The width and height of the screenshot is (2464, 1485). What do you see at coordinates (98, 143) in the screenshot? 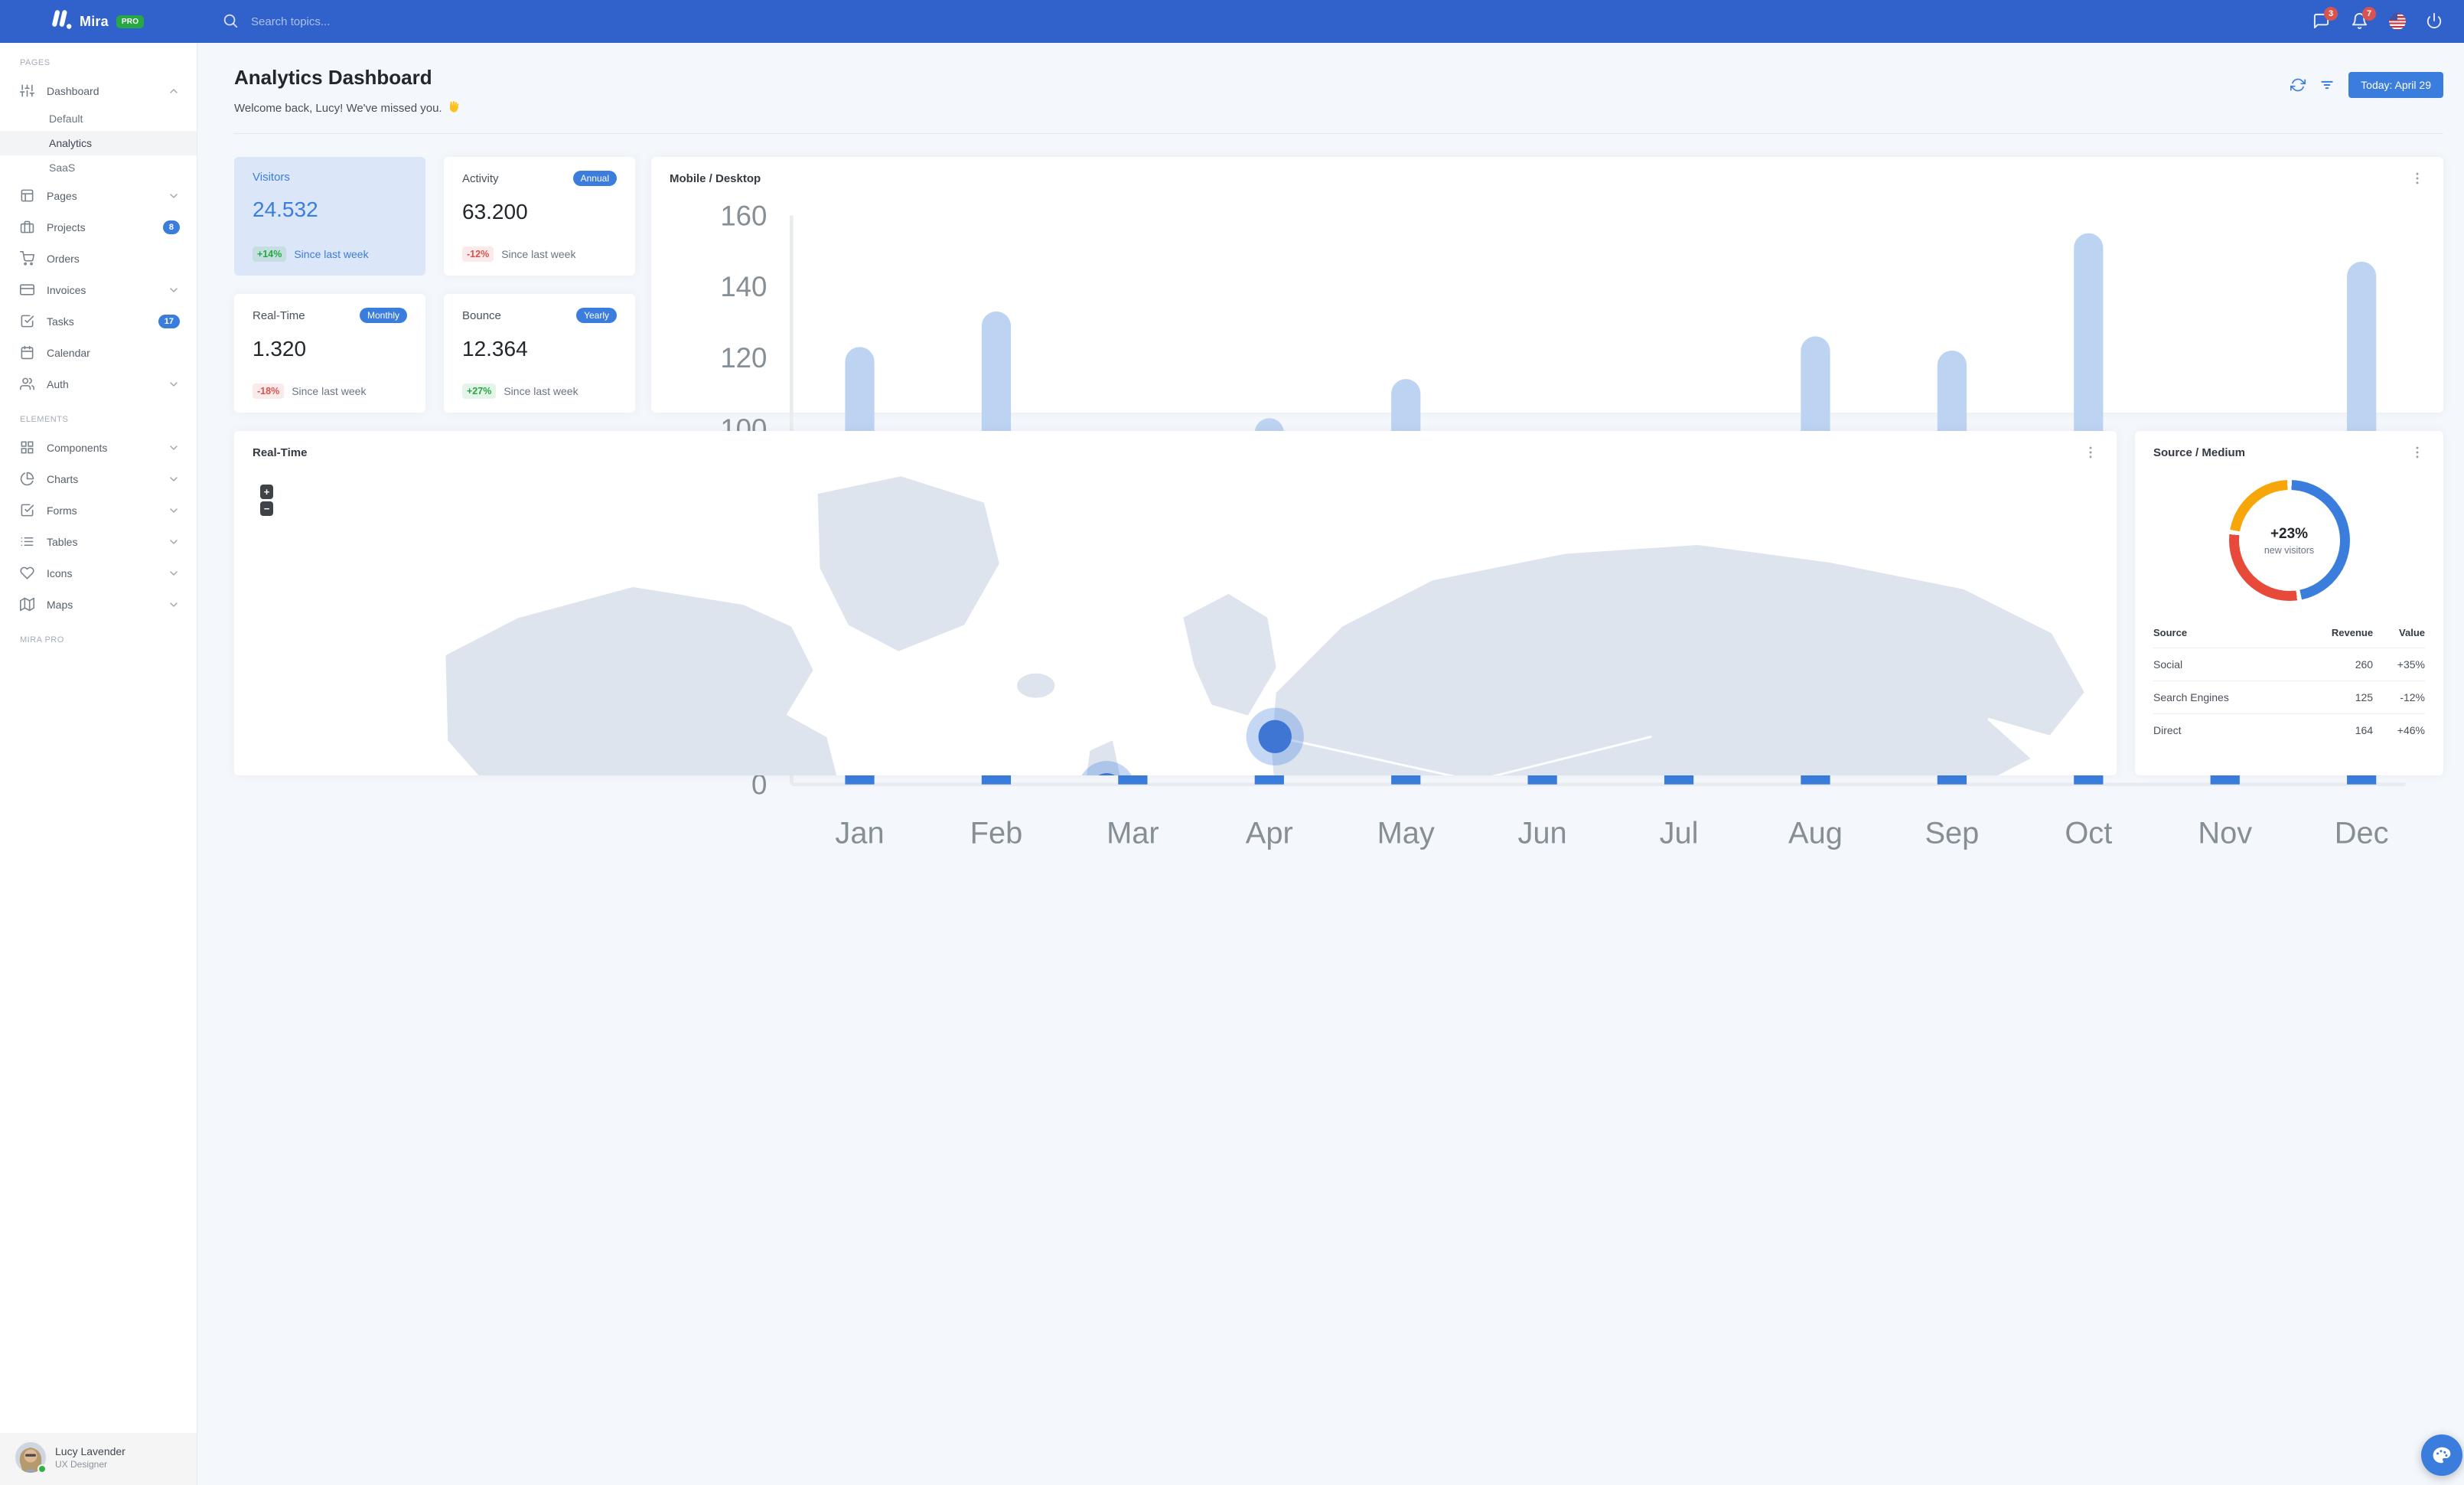
I see `sidebar-subitem-analytics: Analytics` at bounding box center [98, 143].